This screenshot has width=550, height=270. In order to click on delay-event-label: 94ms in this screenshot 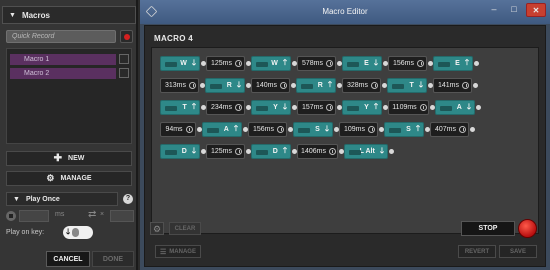, I will do `click(174, 129)`.